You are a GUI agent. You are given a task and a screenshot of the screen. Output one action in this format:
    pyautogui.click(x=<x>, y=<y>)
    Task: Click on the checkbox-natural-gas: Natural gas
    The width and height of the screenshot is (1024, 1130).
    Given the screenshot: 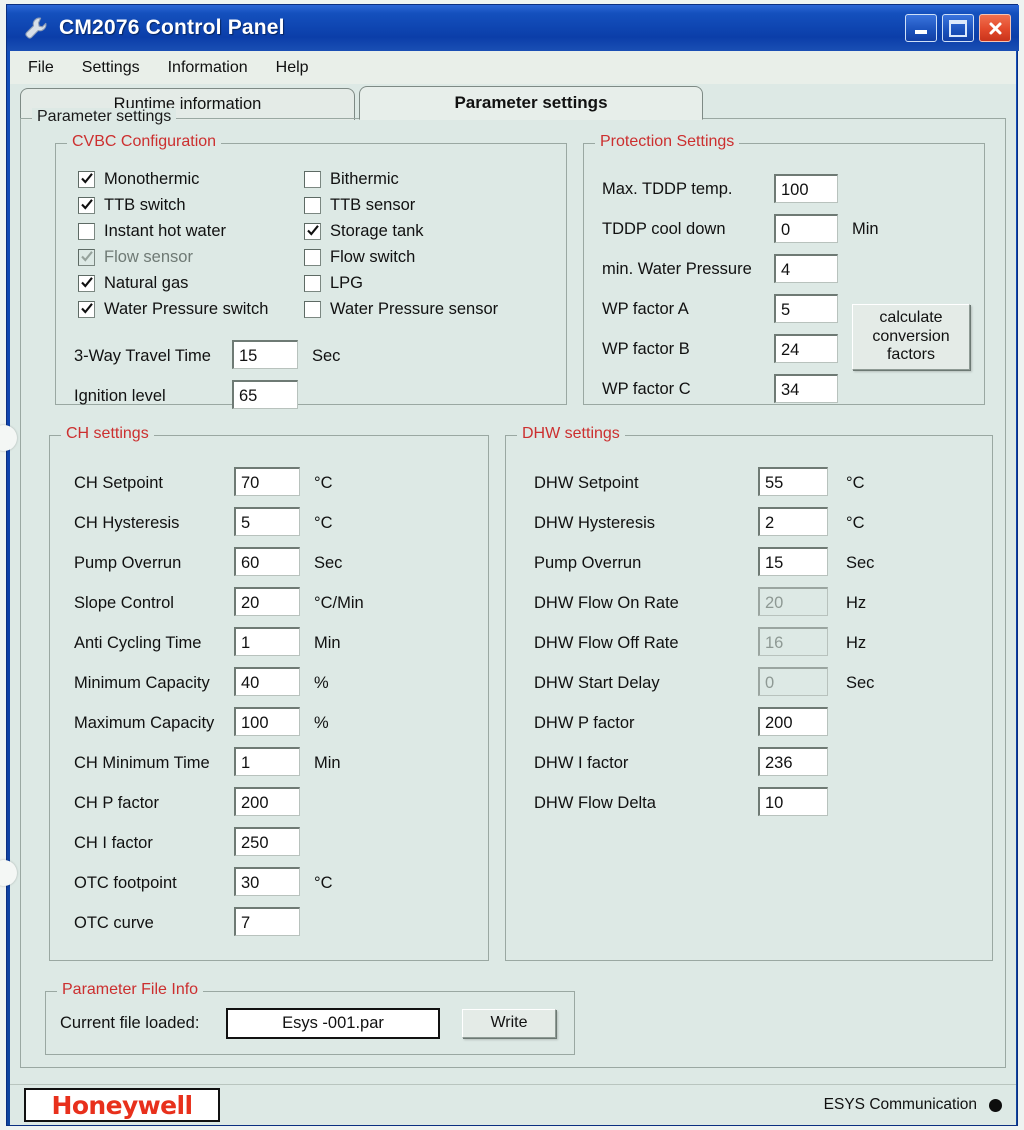 What is the action you would take?
    pyautogui.click(x=133, y=283)
    